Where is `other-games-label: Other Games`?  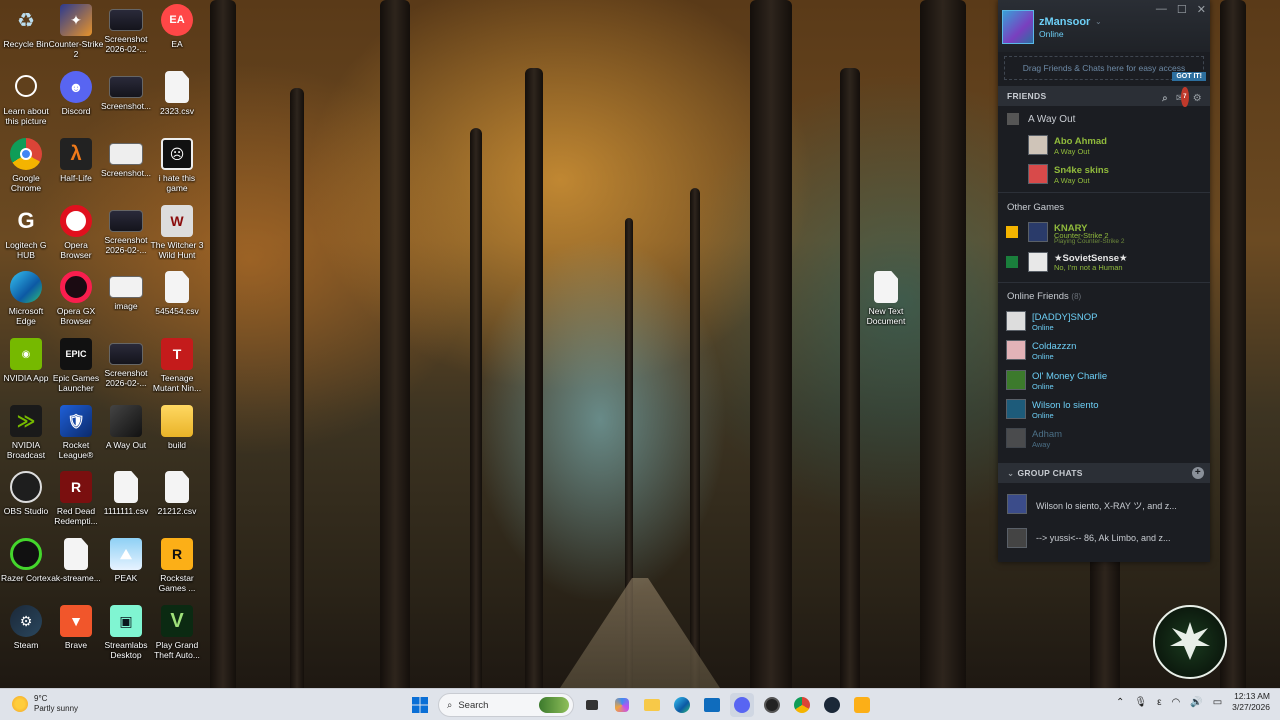 other-games-label: Other Games is located at coordinates (1036, 207).